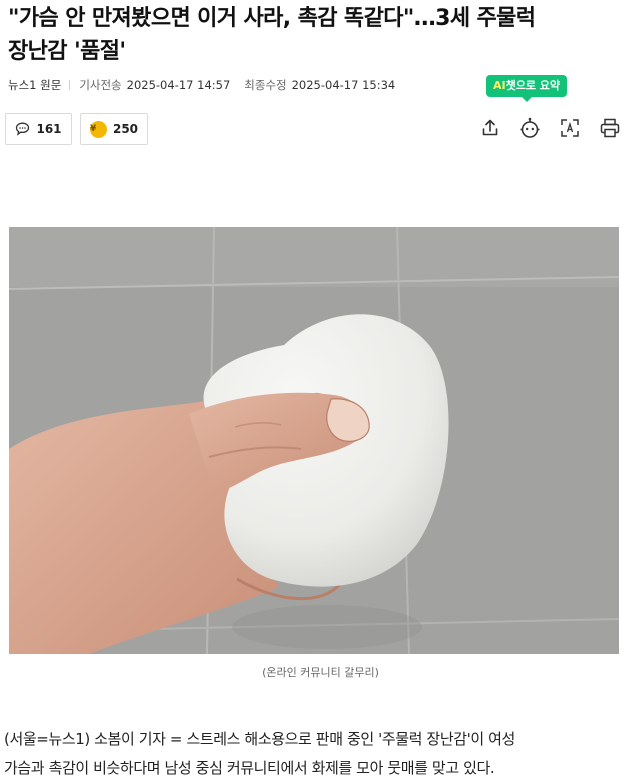 This screenshot has height=783, width=641. I want to click on chatbot-button, so click(530, 128).